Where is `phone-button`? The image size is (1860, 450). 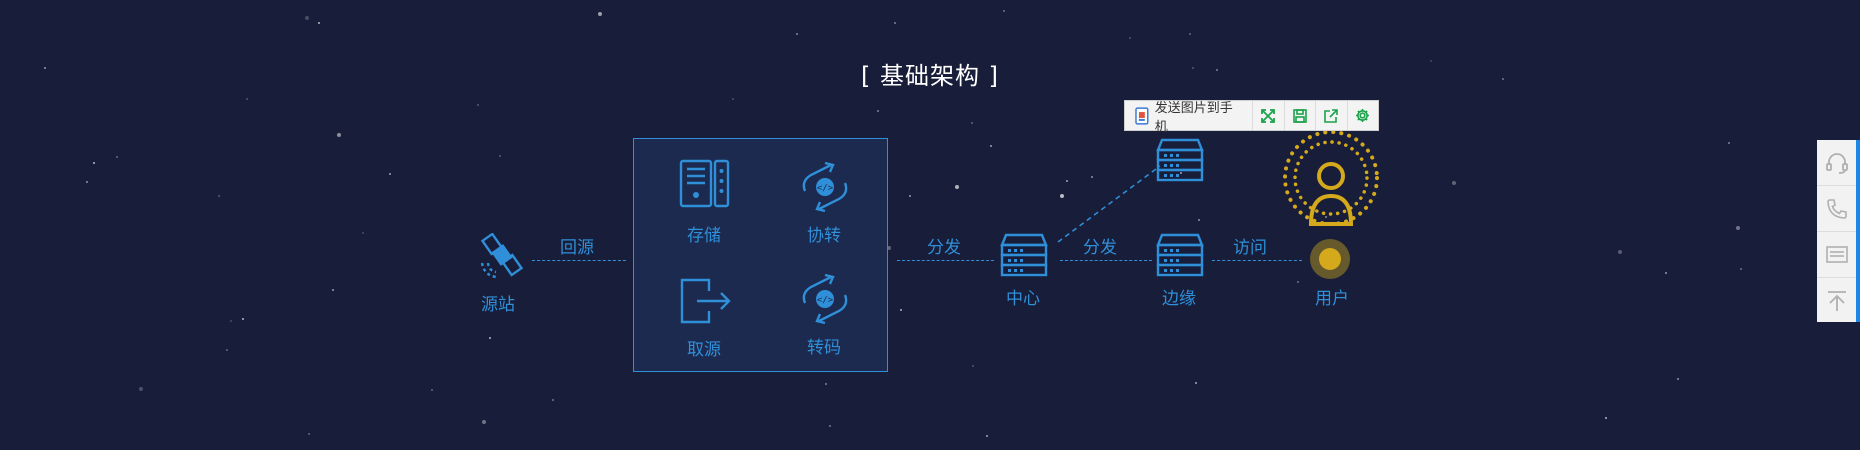
phone-button is located at coordinates (1836, 209).